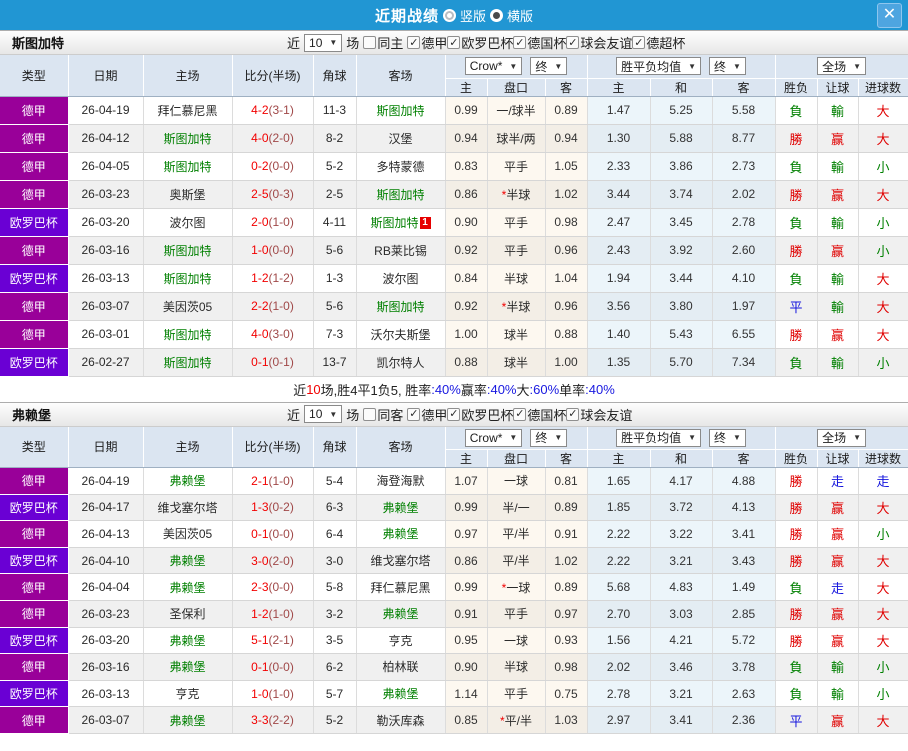 The image size is (908, 751). Describe the element at coordinates (335, 481) in the screenshot. I see `corner-cell: 5-4` at that location.